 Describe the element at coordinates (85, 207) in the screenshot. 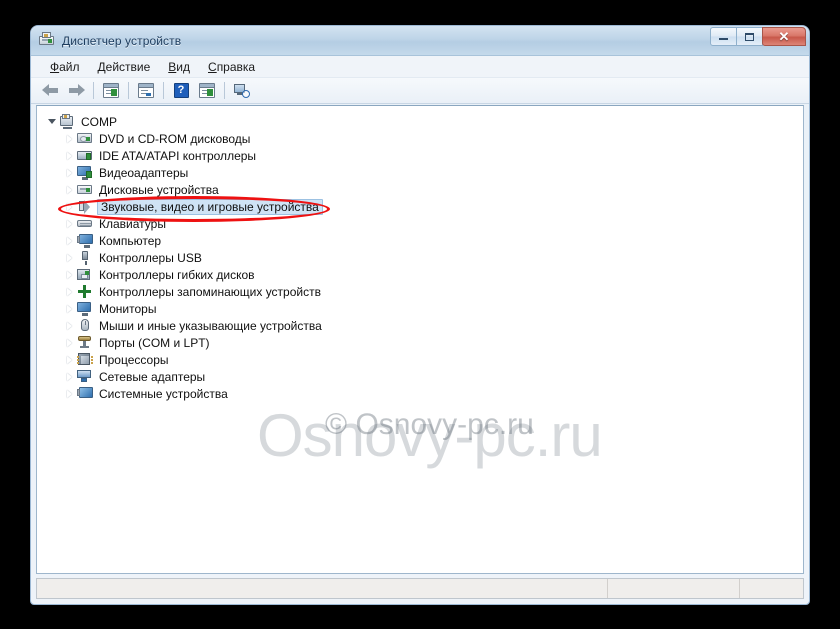

I see `sound-device-icon` at that location.